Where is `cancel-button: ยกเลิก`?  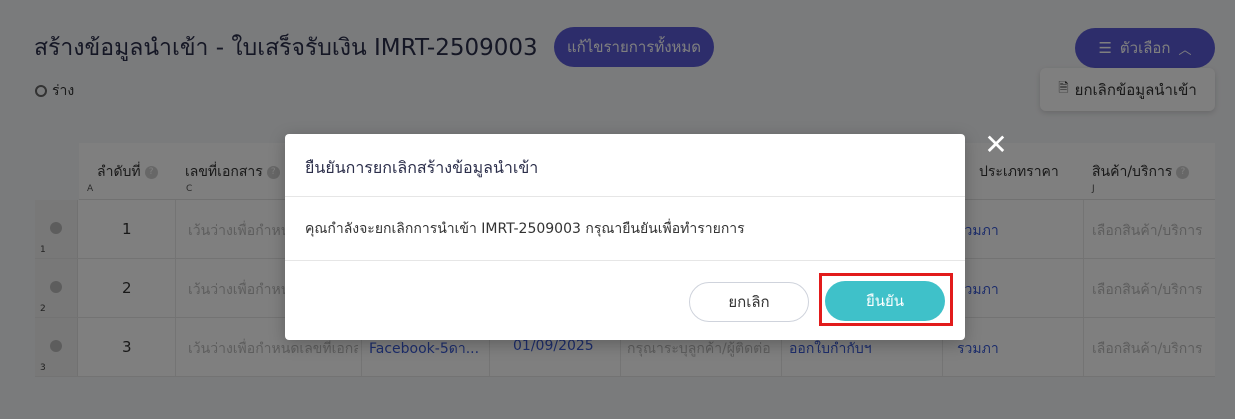 cancel-button: ยกเลิก is located at coordinates (749, 302).